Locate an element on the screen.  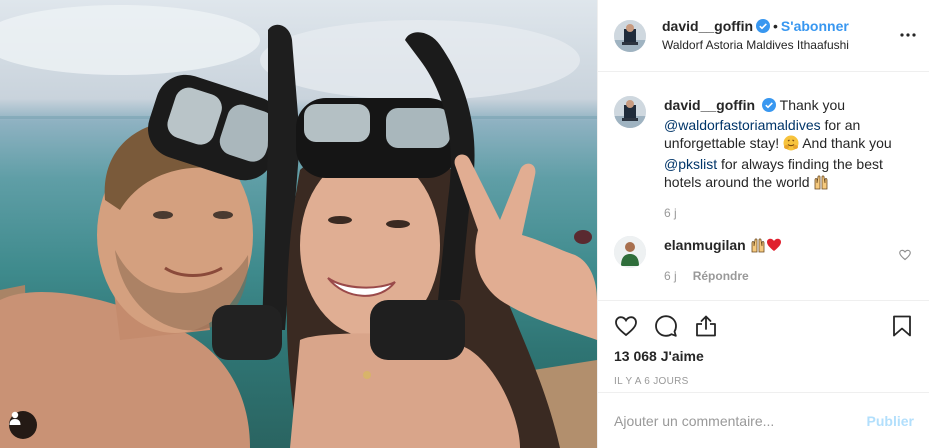
mention-link: @waldorfastoriamaldives is located at coordinates (742, 125).